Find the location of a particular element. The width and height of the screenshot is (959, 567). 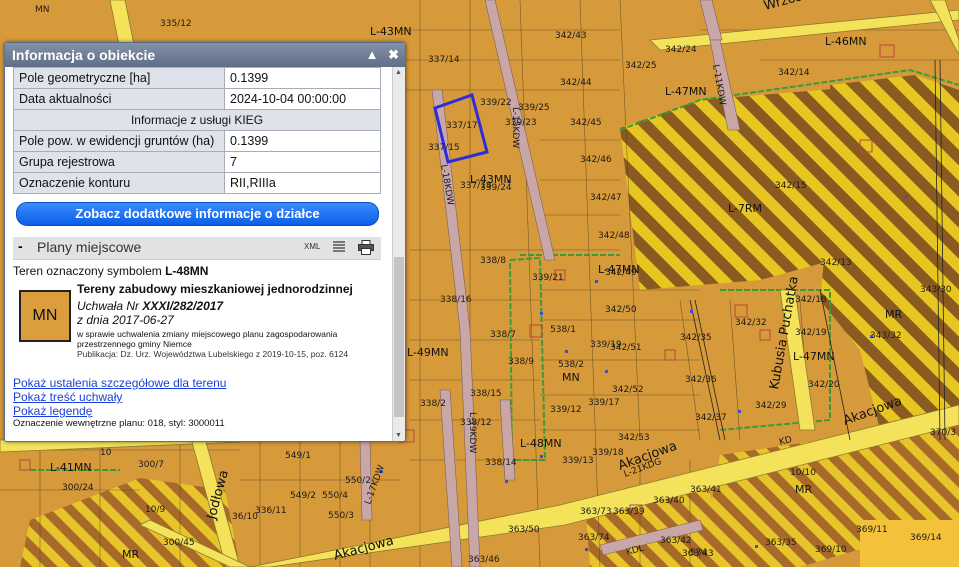

parcel-label: 338/15 is located at coordinates (486, 394).